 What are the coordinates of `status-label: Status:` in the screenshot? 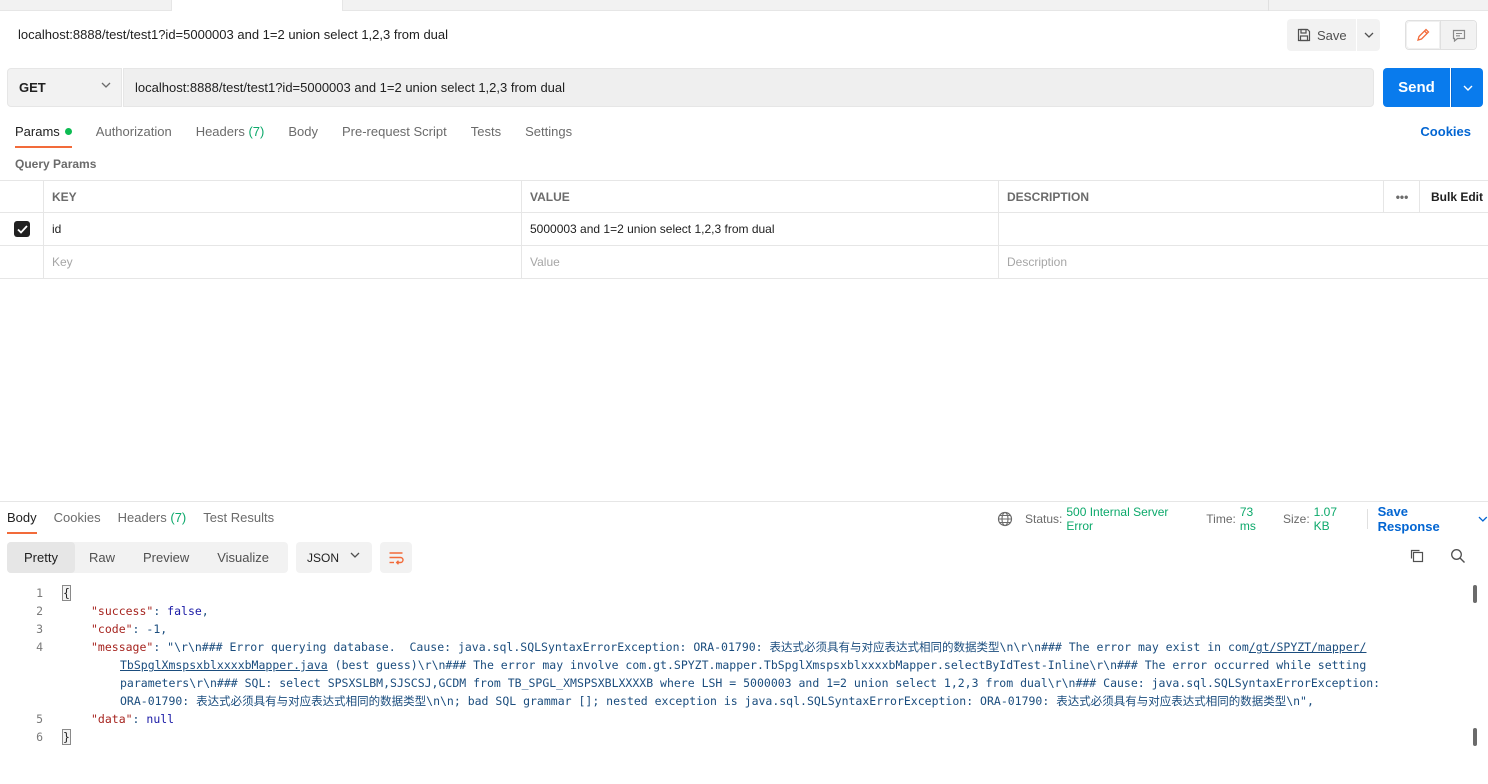 It's located at (1044, 519).